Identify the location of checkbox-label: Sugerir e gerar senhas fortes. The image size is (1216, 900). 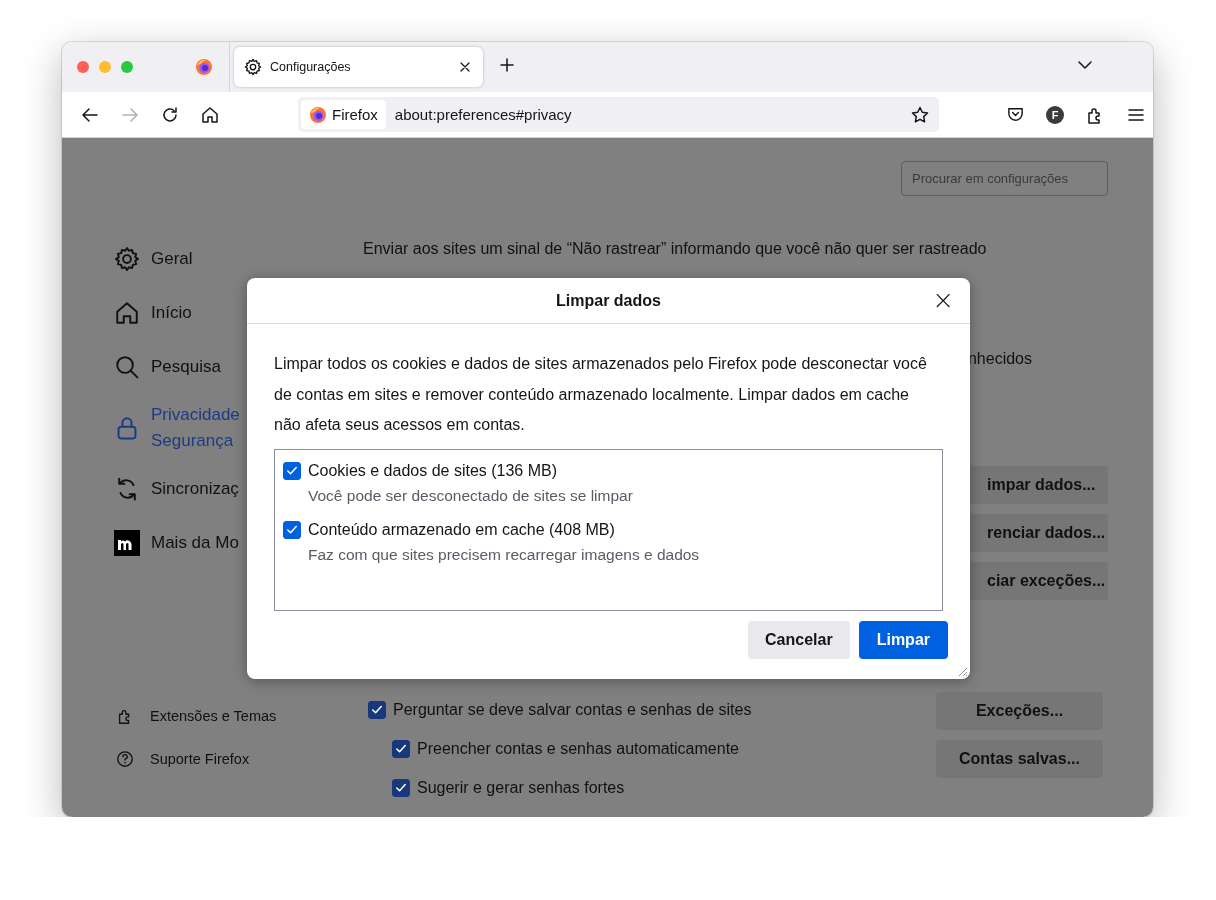
(521, 788).